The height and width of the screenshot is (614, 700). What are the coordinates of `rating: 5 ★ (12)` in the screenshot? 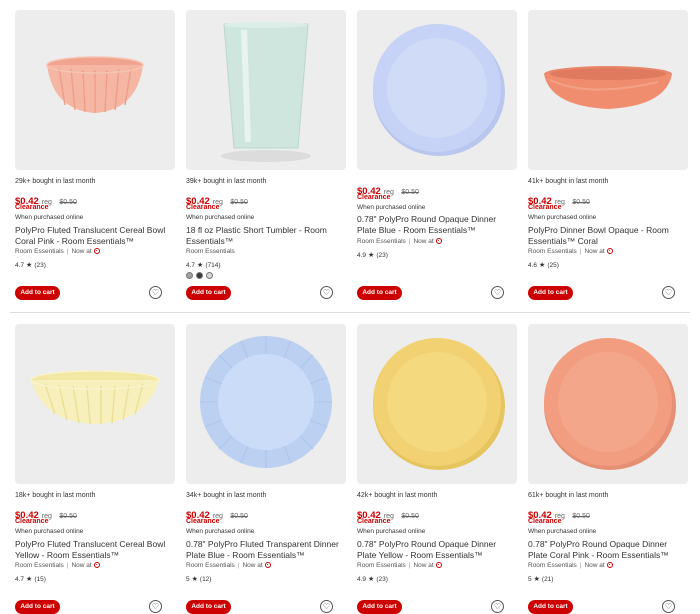 It's located at (198, 579).